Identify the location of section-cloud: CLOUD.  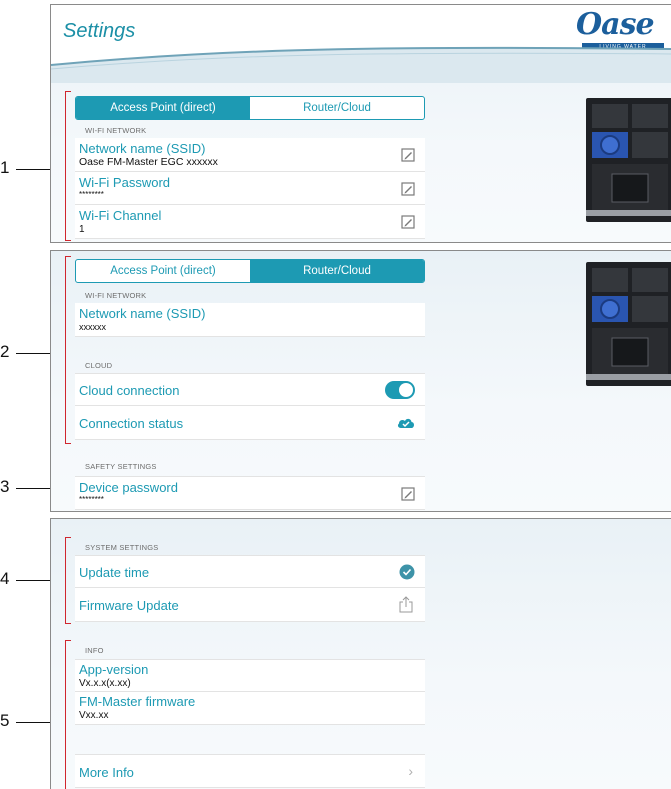
(99, 365).